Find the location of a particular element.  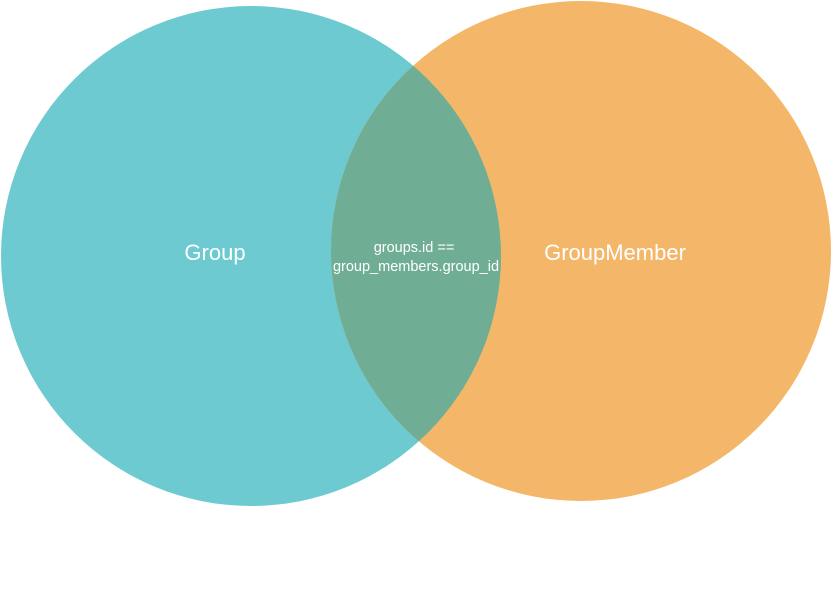

set-label-group: Group is located at coordinates (214, 252).